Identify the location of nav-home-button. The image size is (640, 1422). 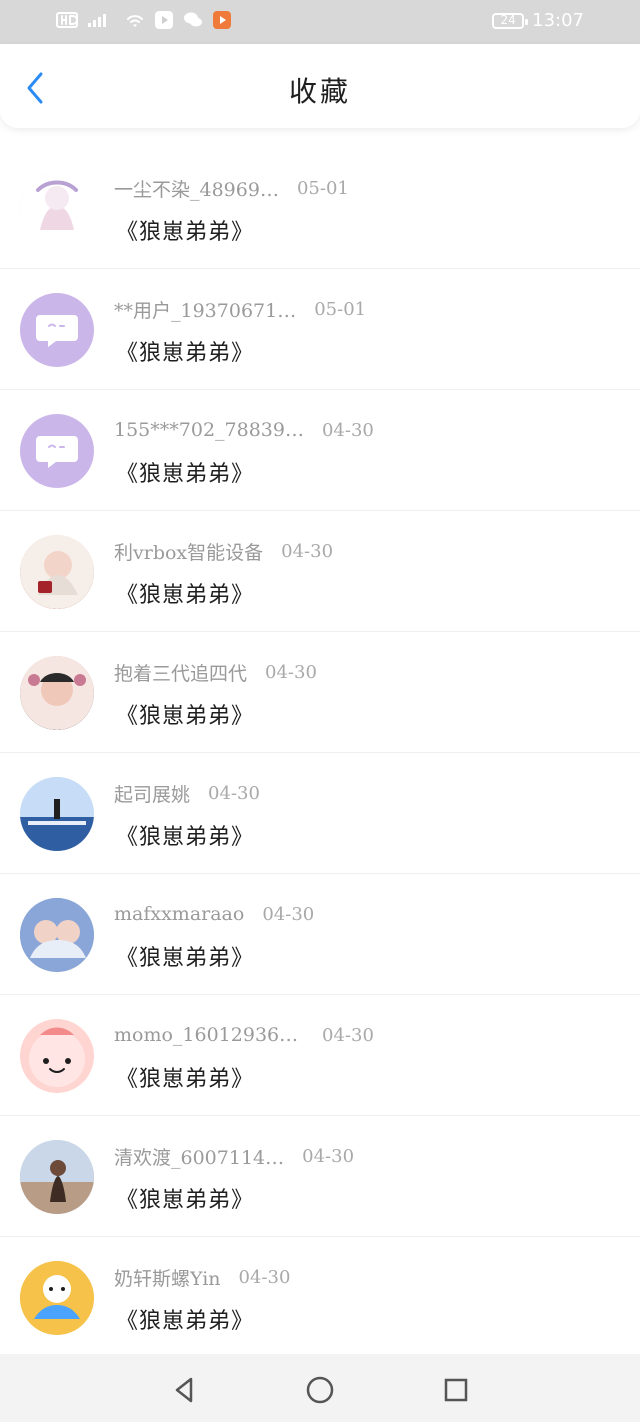
(320, 1390).